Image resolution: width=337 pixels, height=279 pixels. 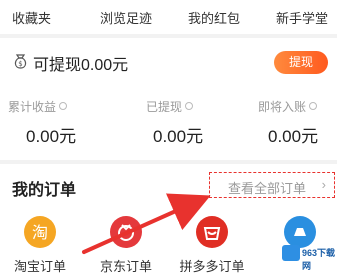 I want to click on stat-value-total-earnings: 0.00元, so click(x=51, y=136).